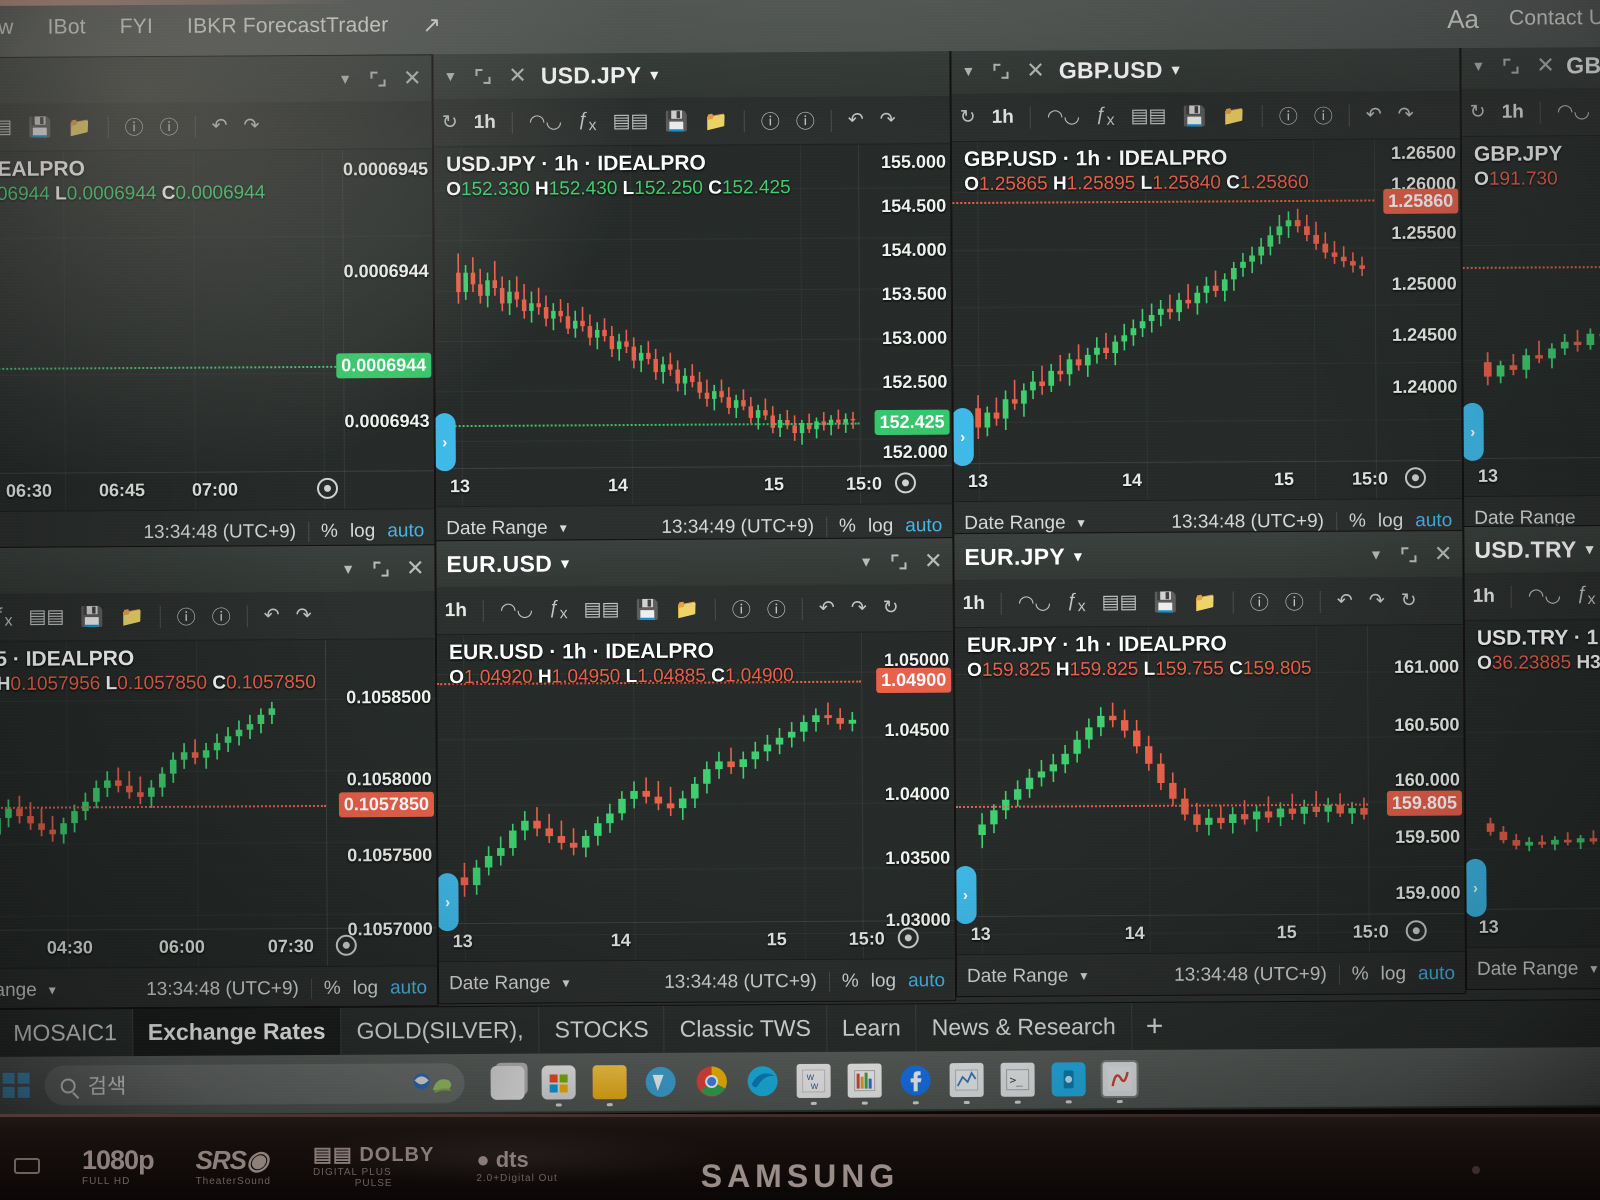  Describe the element at coordinates (288, 26) in the screenshot. I see `nav-item-forecast-trader: IBKR ForecastTrader` at that location.